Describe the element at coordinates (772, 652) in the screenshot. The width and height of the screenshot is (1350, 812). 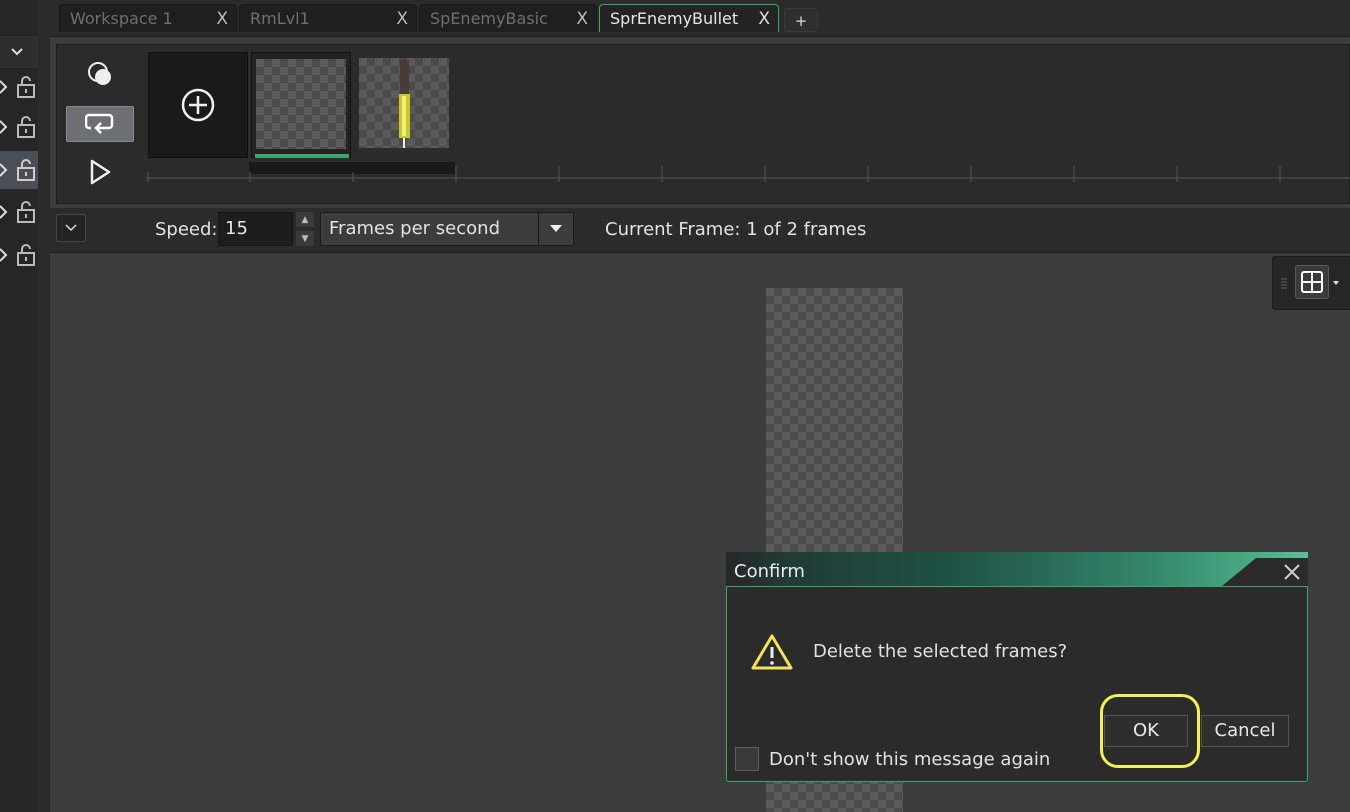
I see `warning-icon` at that location.